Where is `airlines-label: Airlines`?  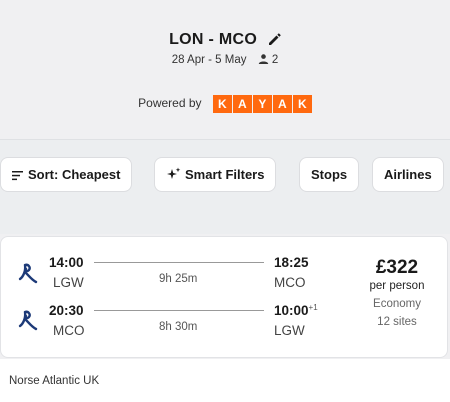
airlines-label: Airlines is located at coordinates (408, 174).